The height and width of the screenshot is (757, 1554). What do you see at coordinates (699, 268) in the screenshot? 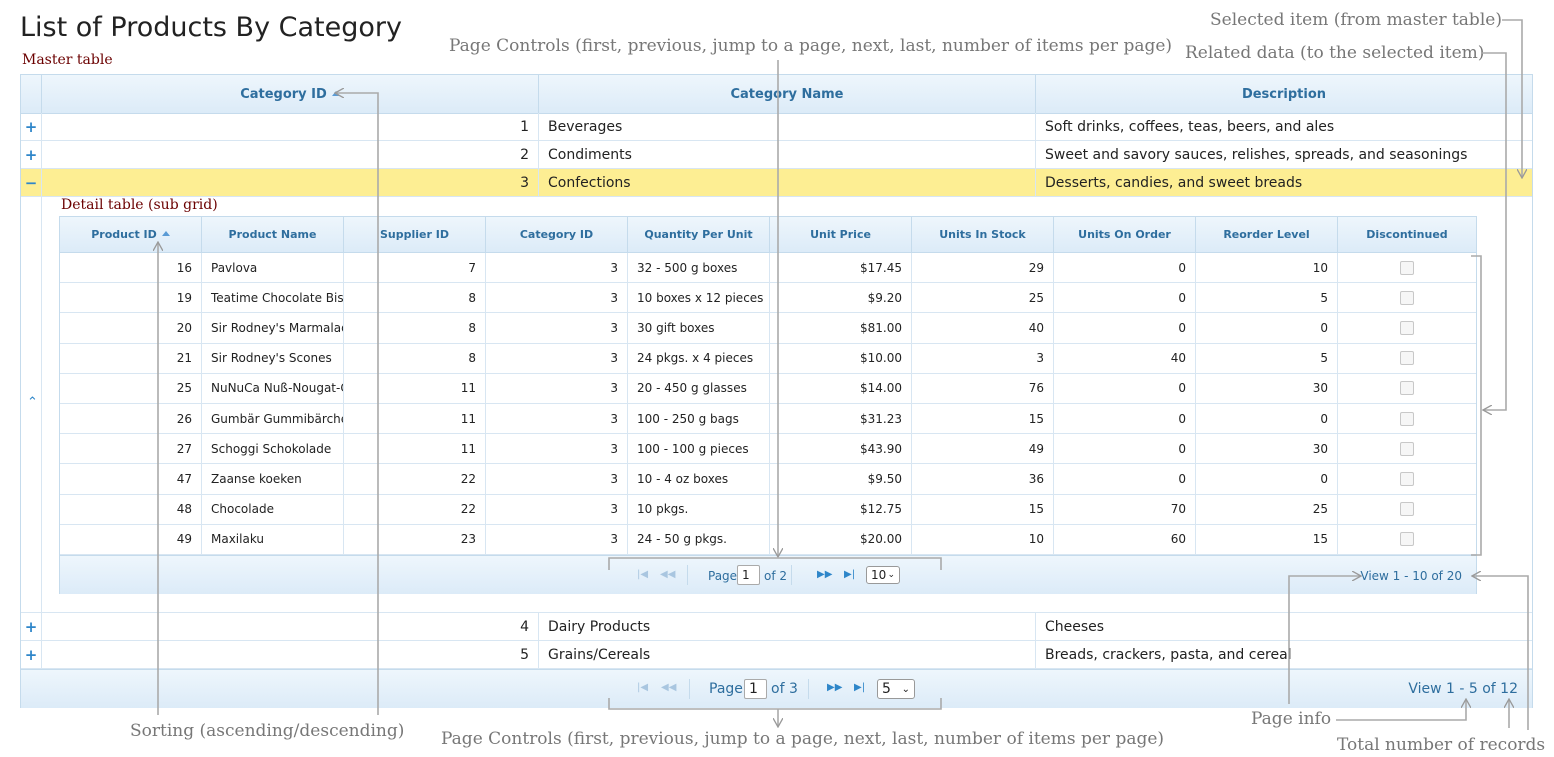
I see `quantity-per-unit-cell: 32 - 500 g boxes` at bounding box center [699, 268].